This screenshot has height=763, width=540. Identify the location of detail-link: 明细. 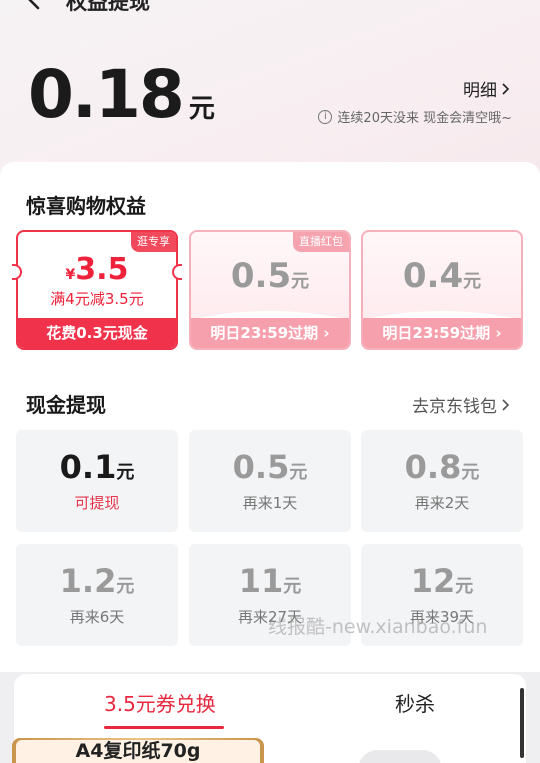
(487, 88).